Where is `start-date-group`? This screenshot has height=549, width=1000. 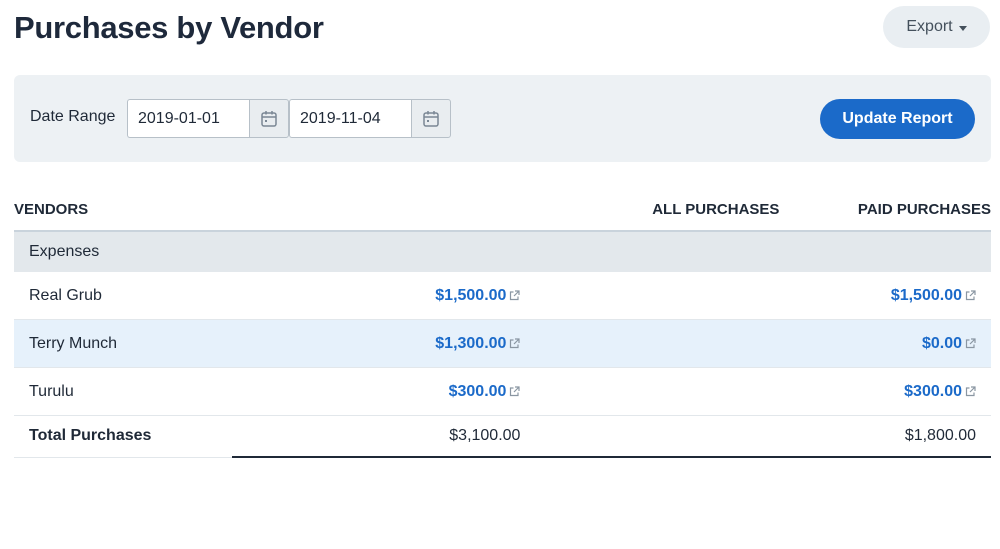
start-date-group is located at coordinates (208, 118).